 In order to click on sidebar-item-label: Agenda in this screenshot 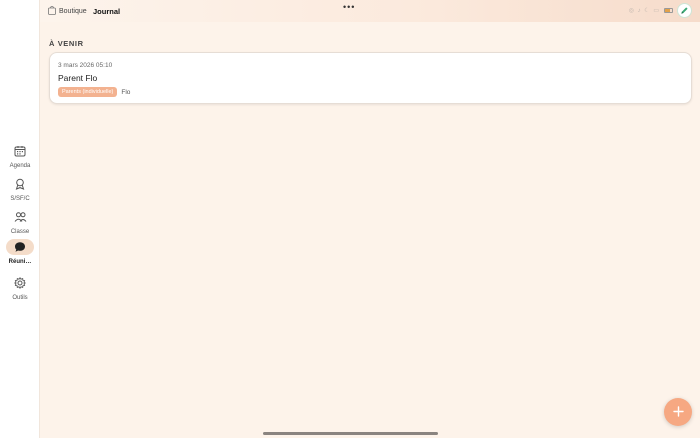, I will do `click(20, 166)`.